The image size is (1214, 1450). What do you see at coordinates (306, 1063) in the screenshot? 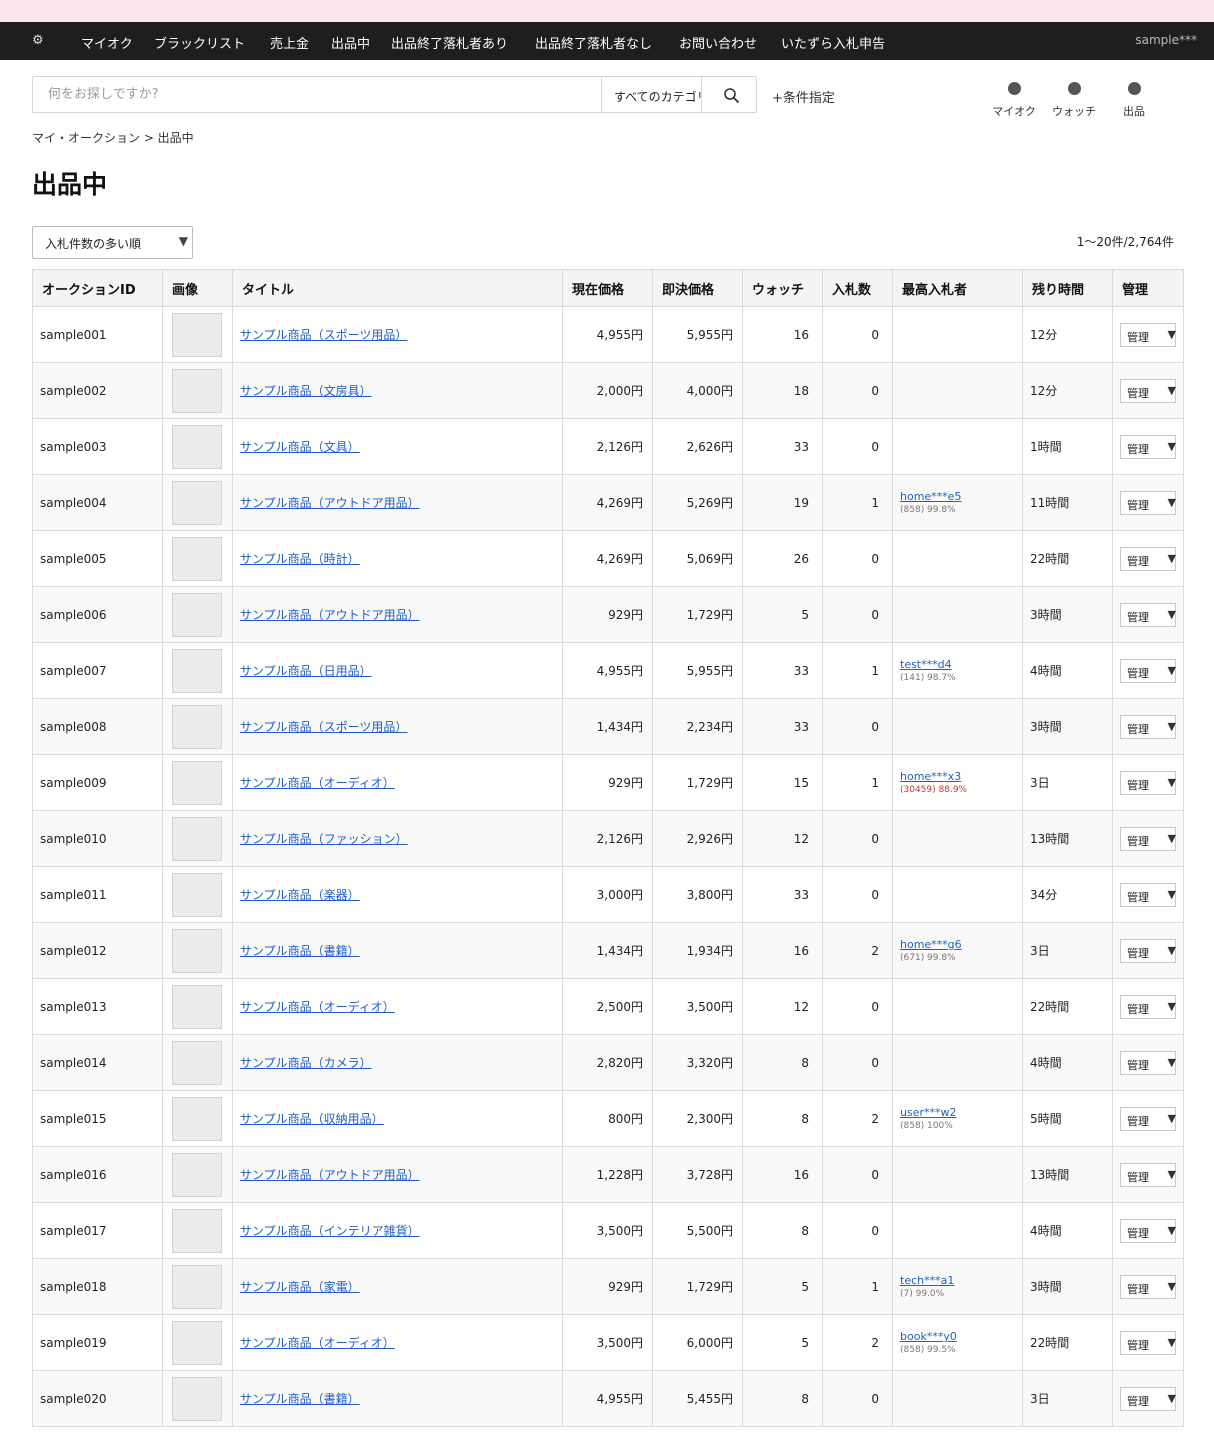
I see `item-title-link: サンプル商品（カメラ）` at bounding box center [306, 1063].